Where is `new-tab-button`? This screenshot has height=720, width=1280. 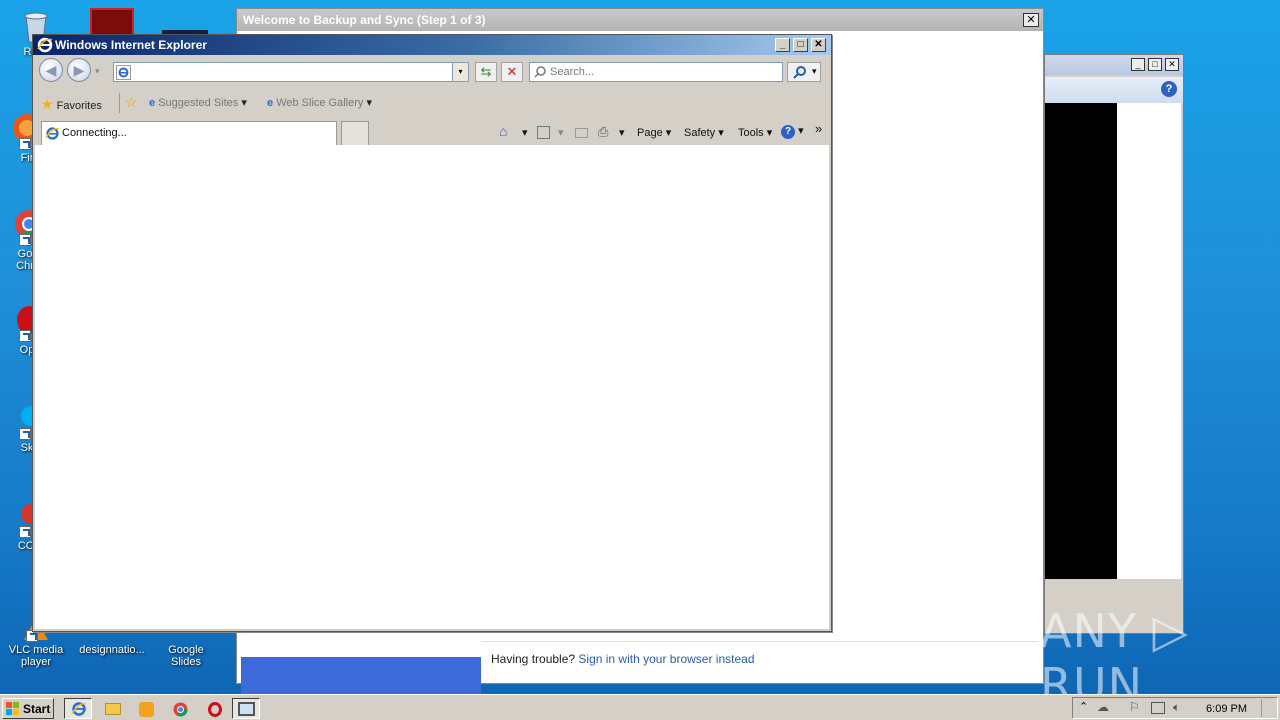
new-tab-button is located at coordinates (355, 133).